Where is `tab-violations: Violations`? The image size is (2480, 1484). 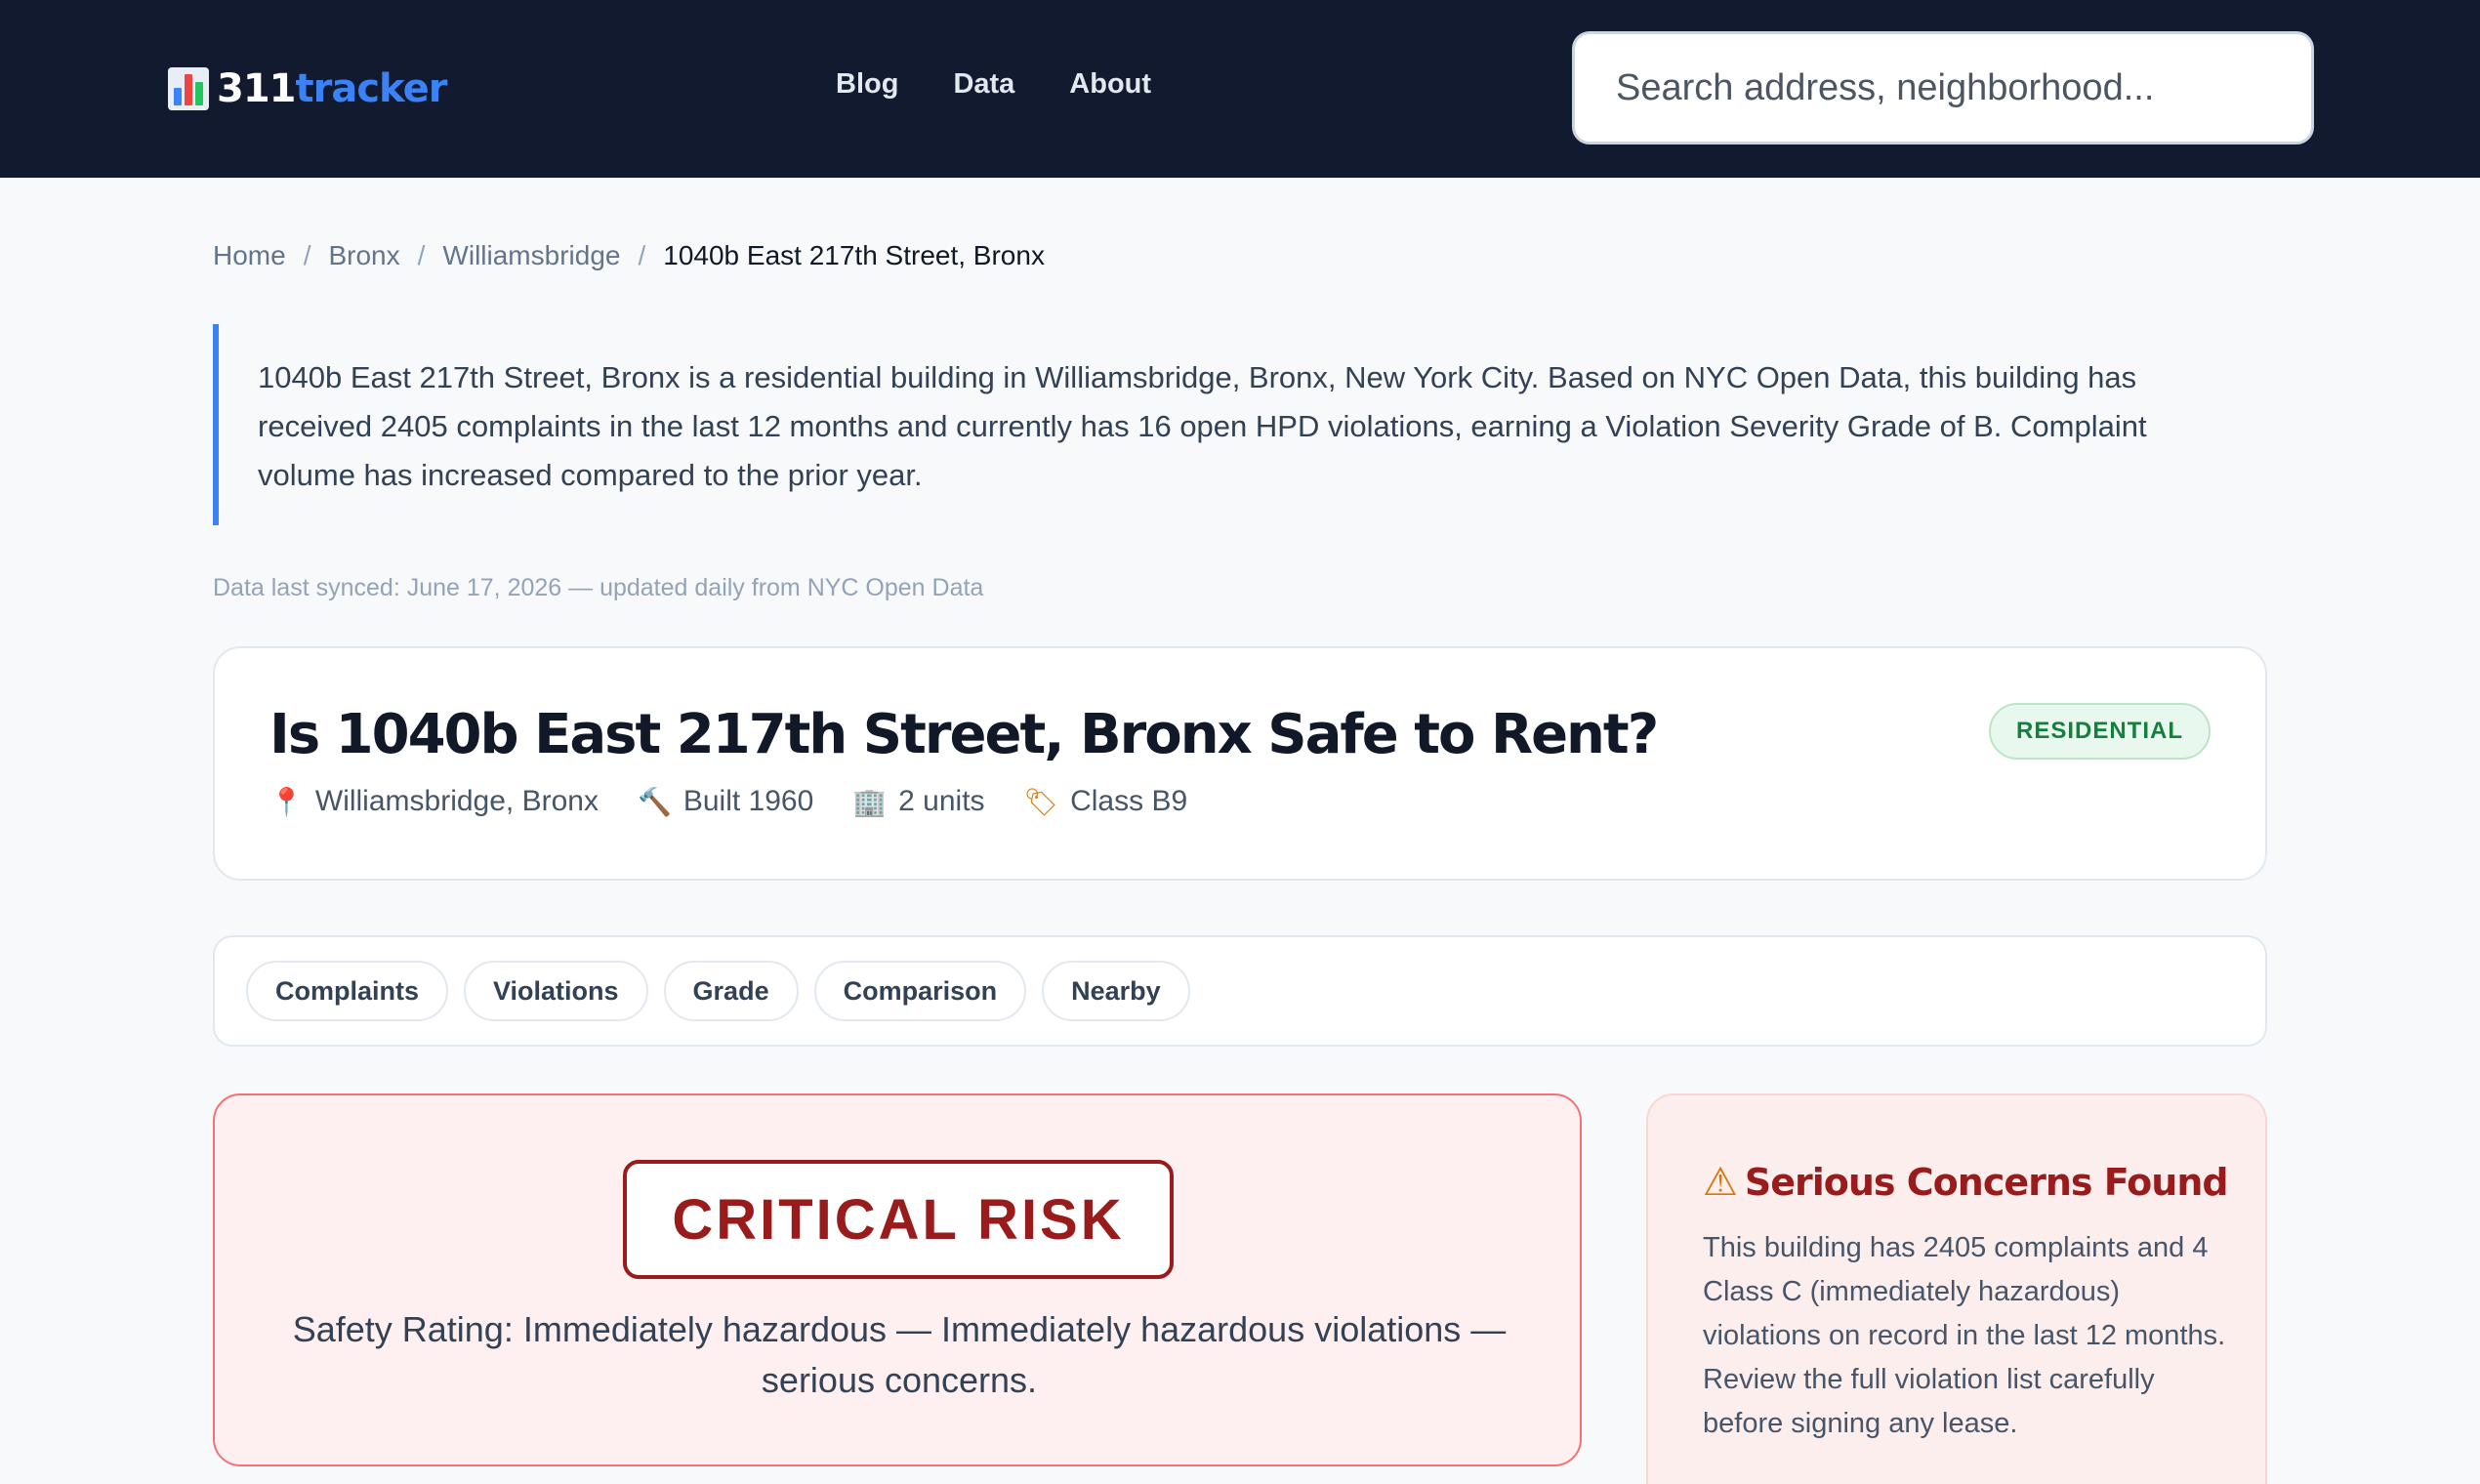 tab-violations: Violations is located at coordinates (556, 991).